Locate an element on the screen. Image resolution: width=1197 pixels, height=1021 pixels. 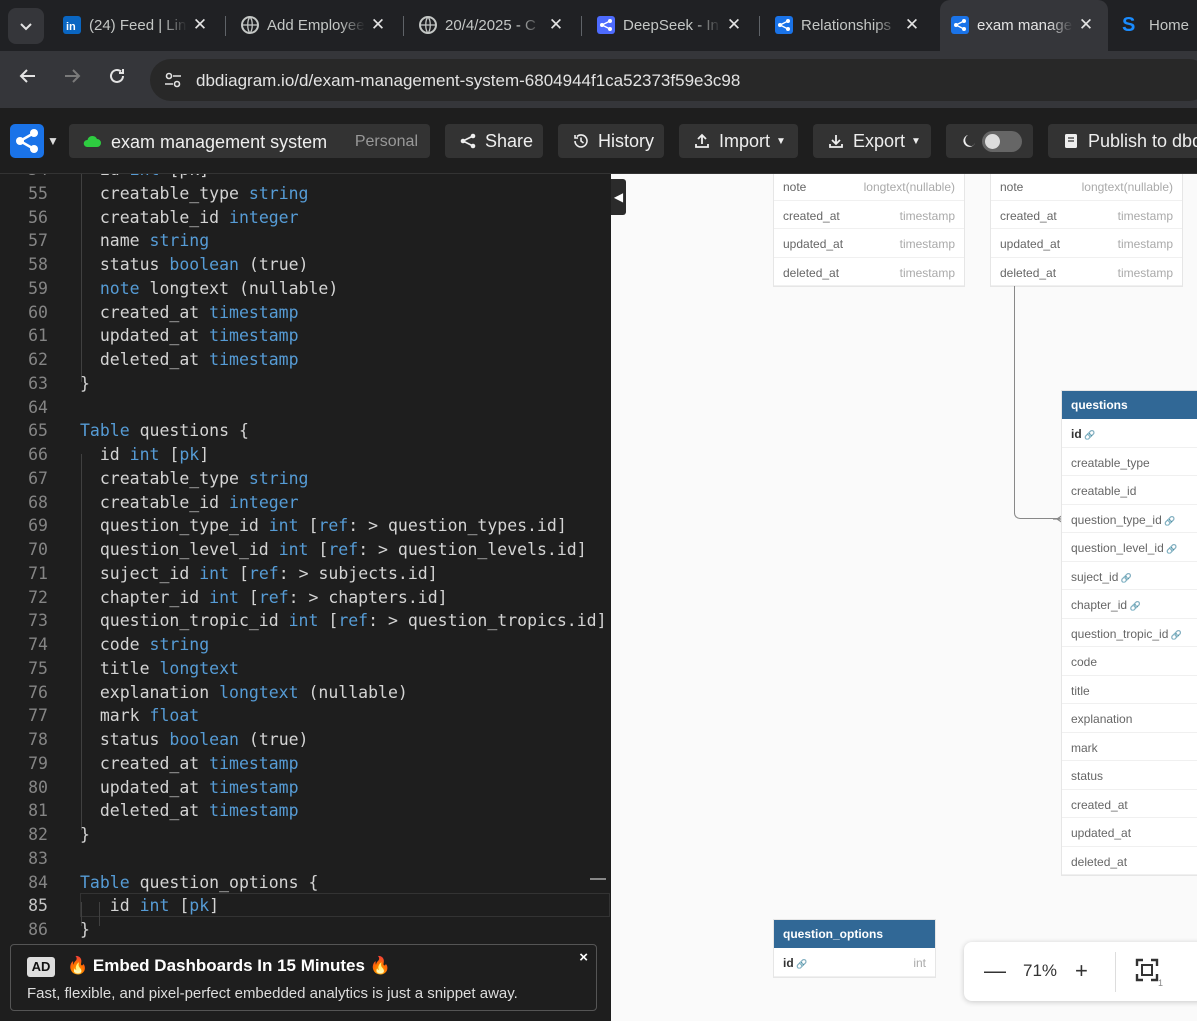
code-line: 74 code string is located at coordinates (305, 647).